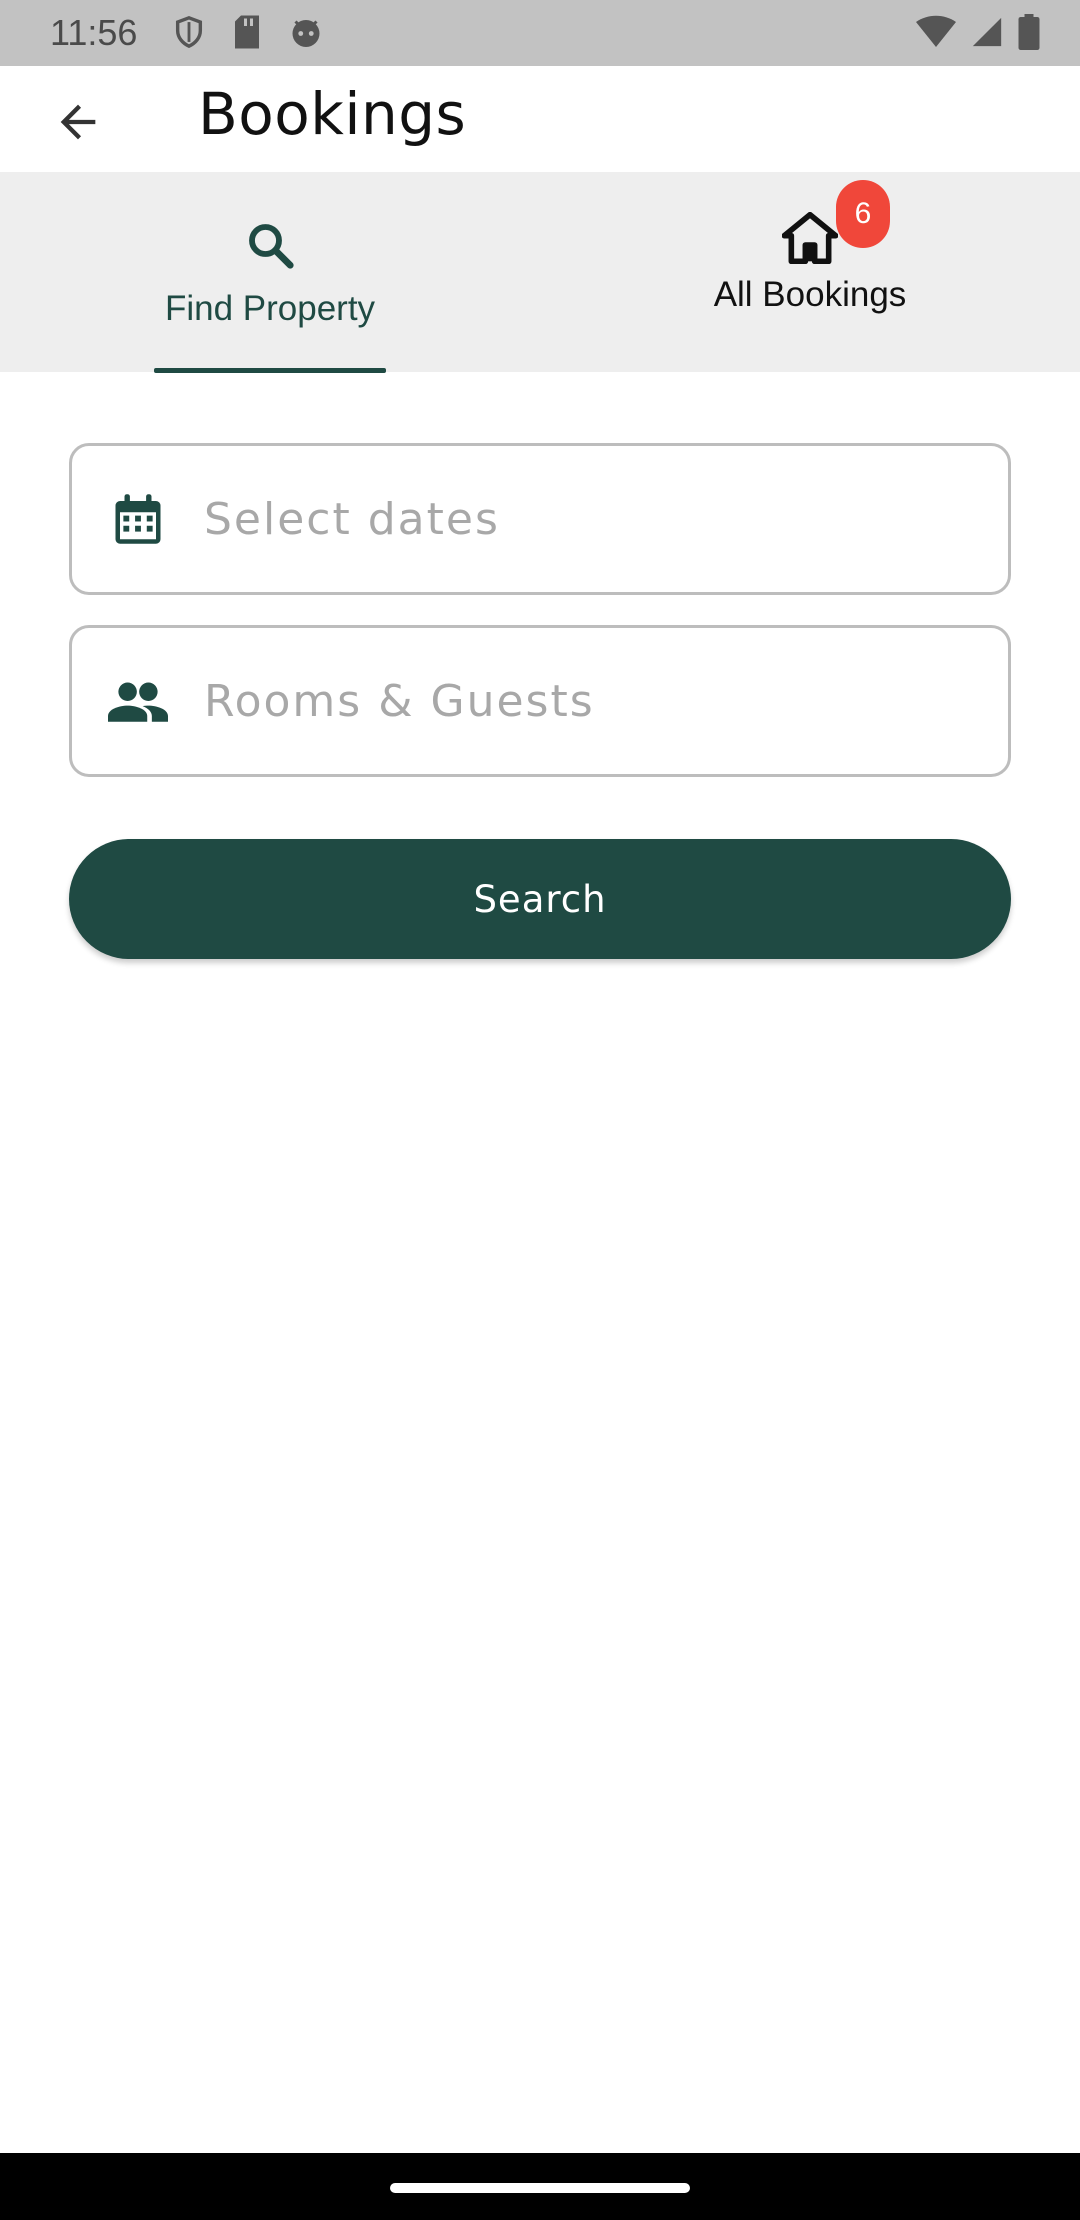 The image size is (1080, 2220). Describe the element at coordinates (270, 370) in the screenshot. I see `tab-selected-indicator` at that location.